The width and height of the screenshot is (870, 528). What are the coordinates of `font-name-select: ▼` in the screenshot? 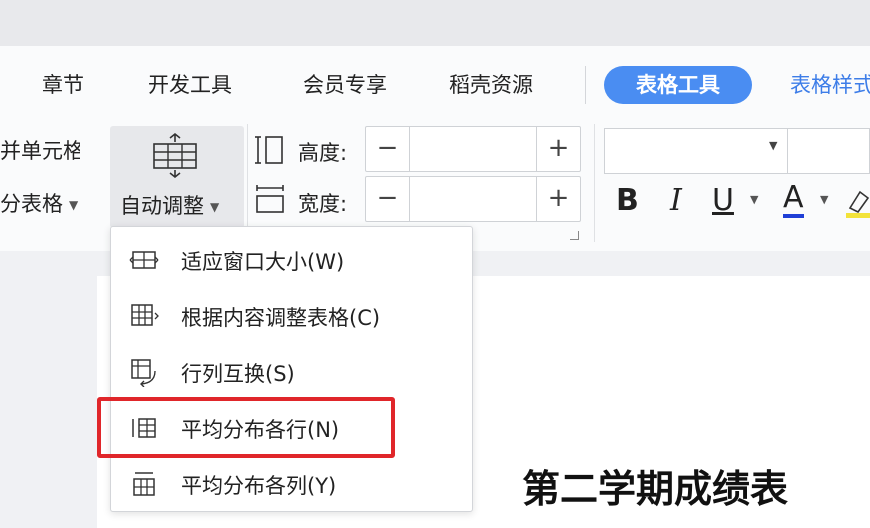 It's located at (737, 151).